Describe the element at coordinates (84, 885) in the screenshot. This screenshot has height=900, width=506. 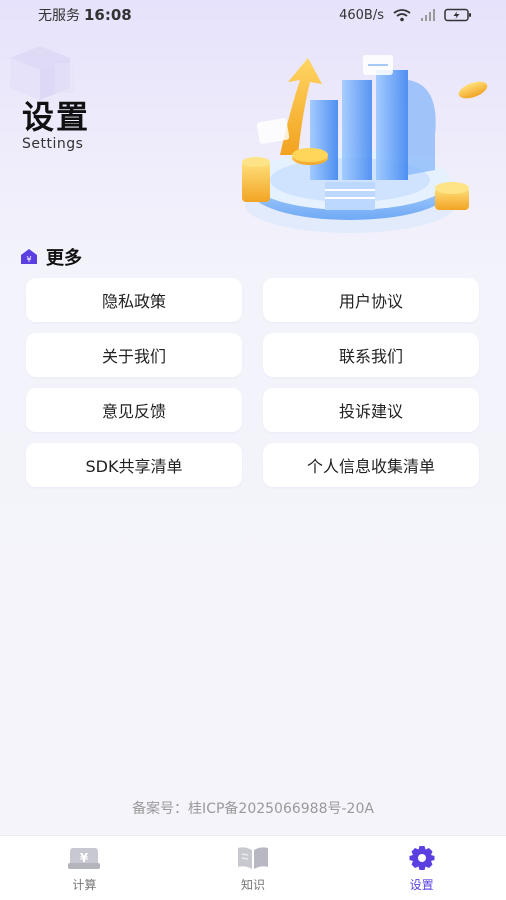
I see `tab-label: 计算` at that location.